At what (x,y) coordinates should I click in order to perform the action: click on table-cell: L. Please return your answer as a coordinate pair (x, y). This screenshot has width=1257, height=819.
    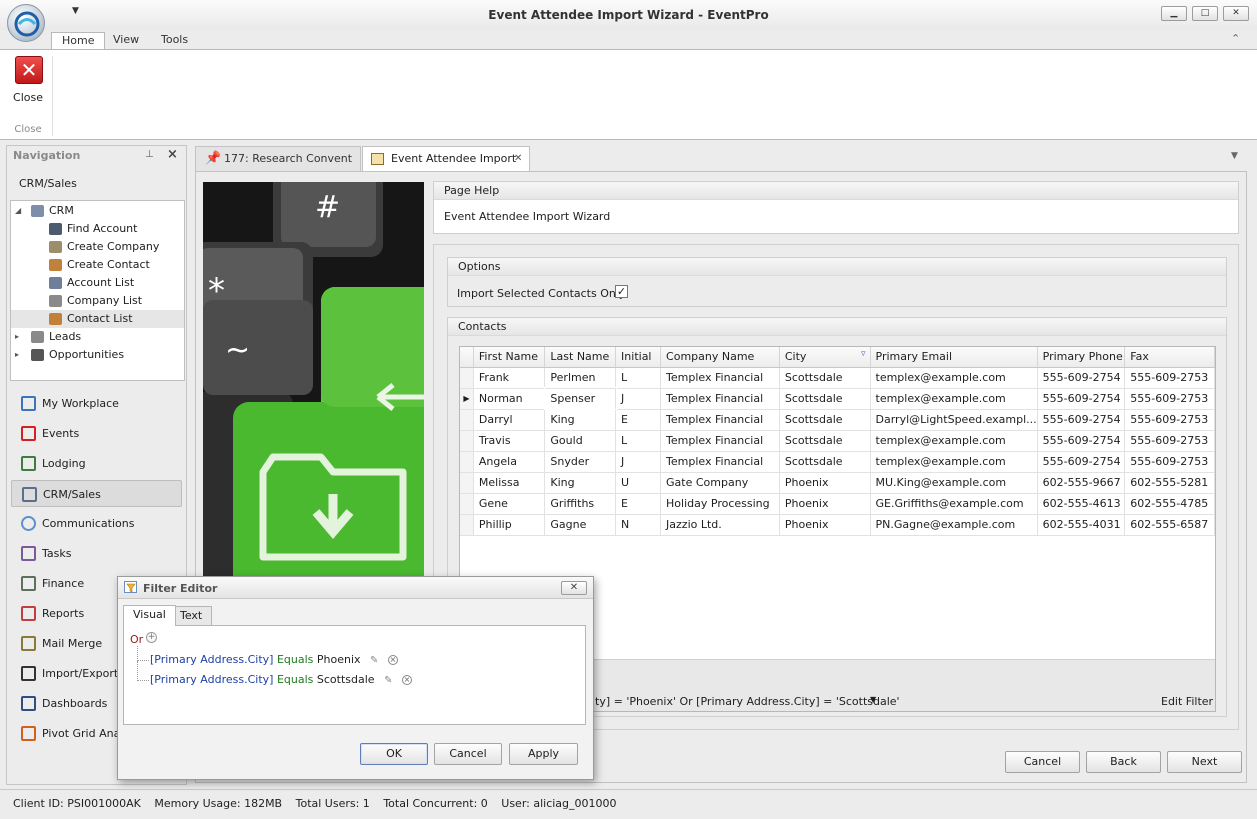
    Looking at the image, I should click on (638, 441).